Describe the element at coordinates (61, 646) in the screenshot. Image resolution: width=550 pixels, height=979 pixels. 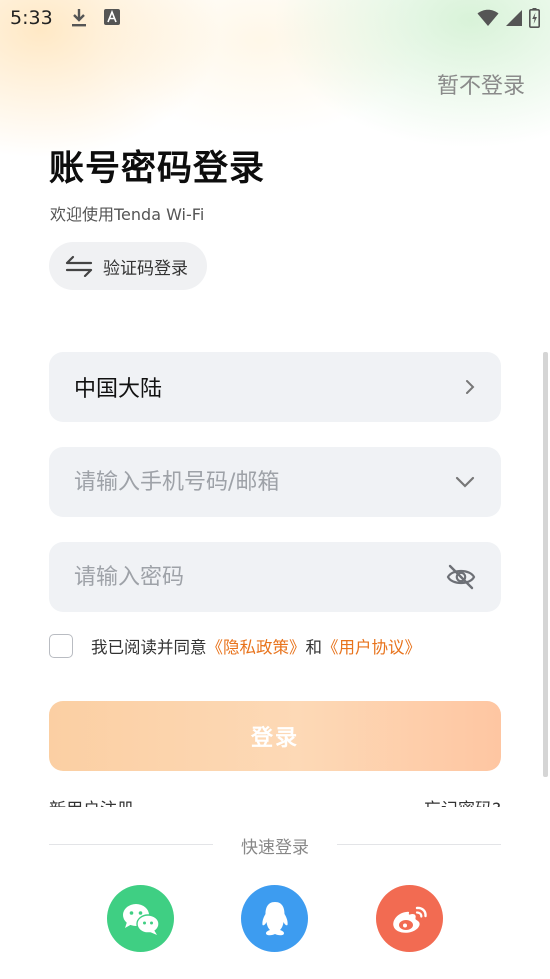
I see `agreement-checkbox` at that location.